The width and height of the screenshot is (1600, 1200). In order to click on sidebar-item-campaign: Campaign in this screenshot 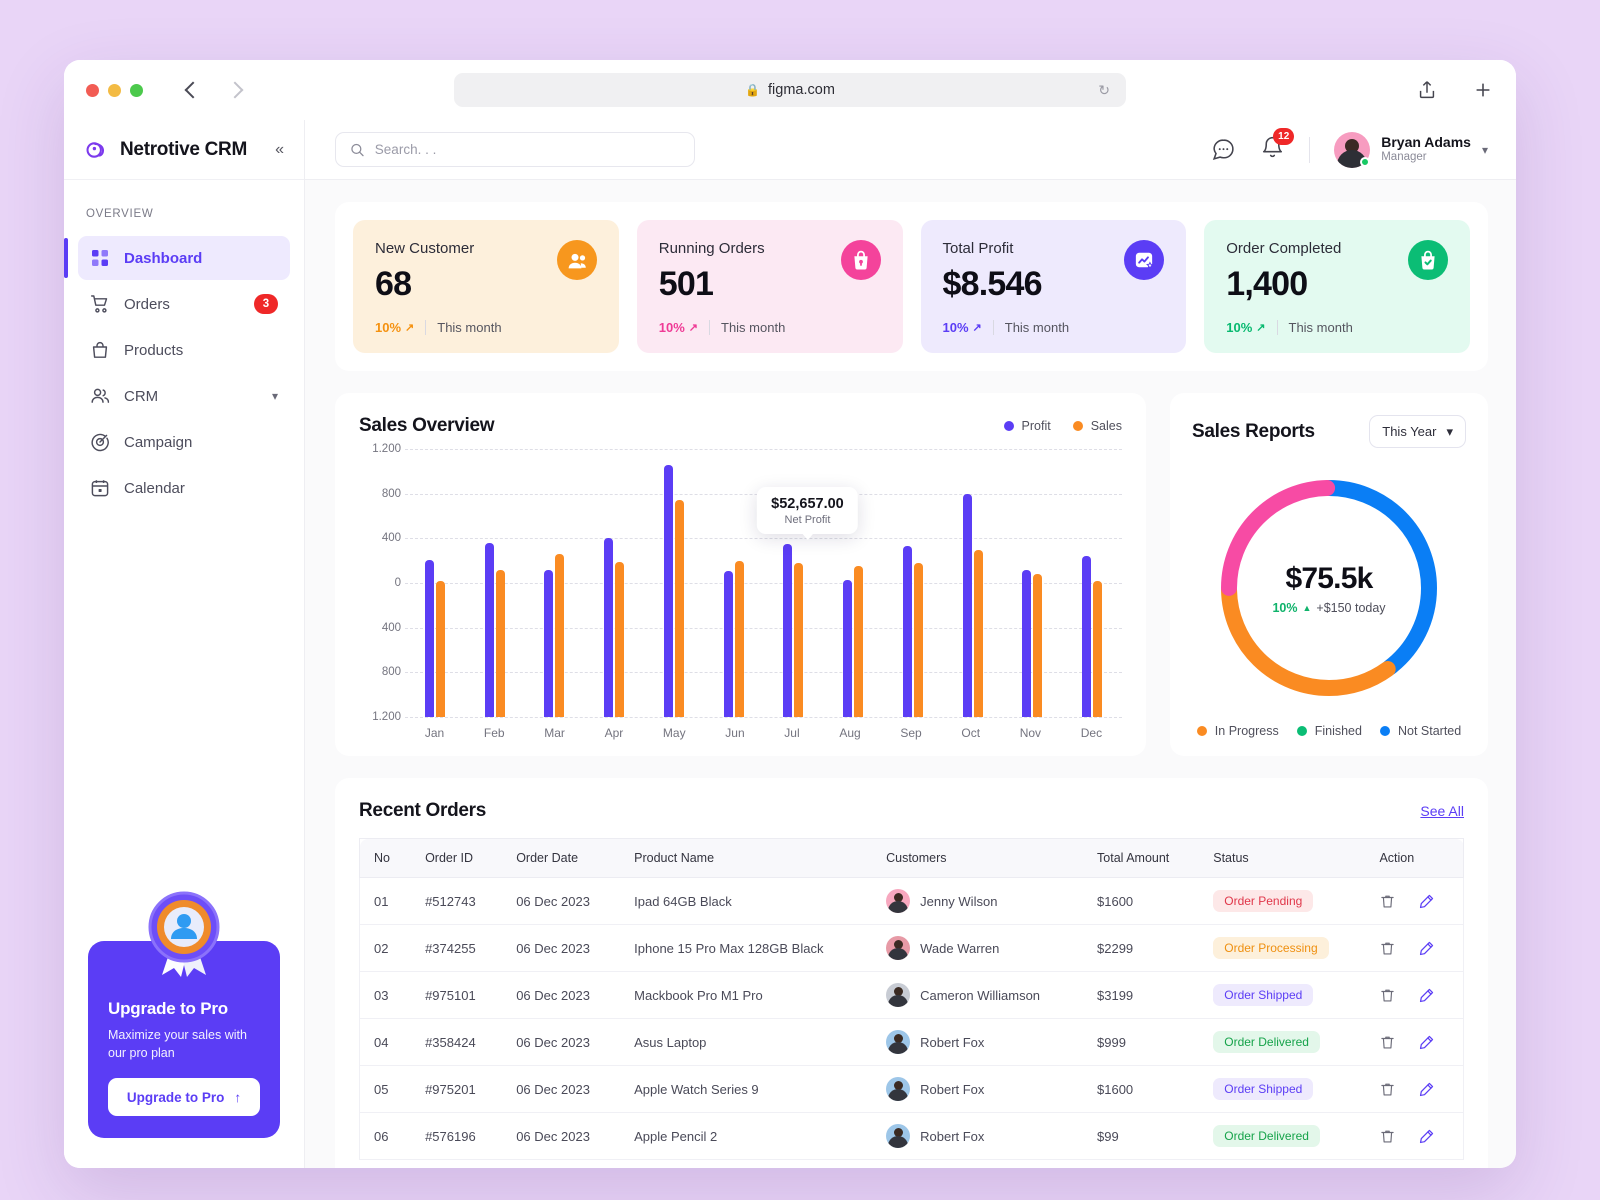, I will do `click(184, 442)`.